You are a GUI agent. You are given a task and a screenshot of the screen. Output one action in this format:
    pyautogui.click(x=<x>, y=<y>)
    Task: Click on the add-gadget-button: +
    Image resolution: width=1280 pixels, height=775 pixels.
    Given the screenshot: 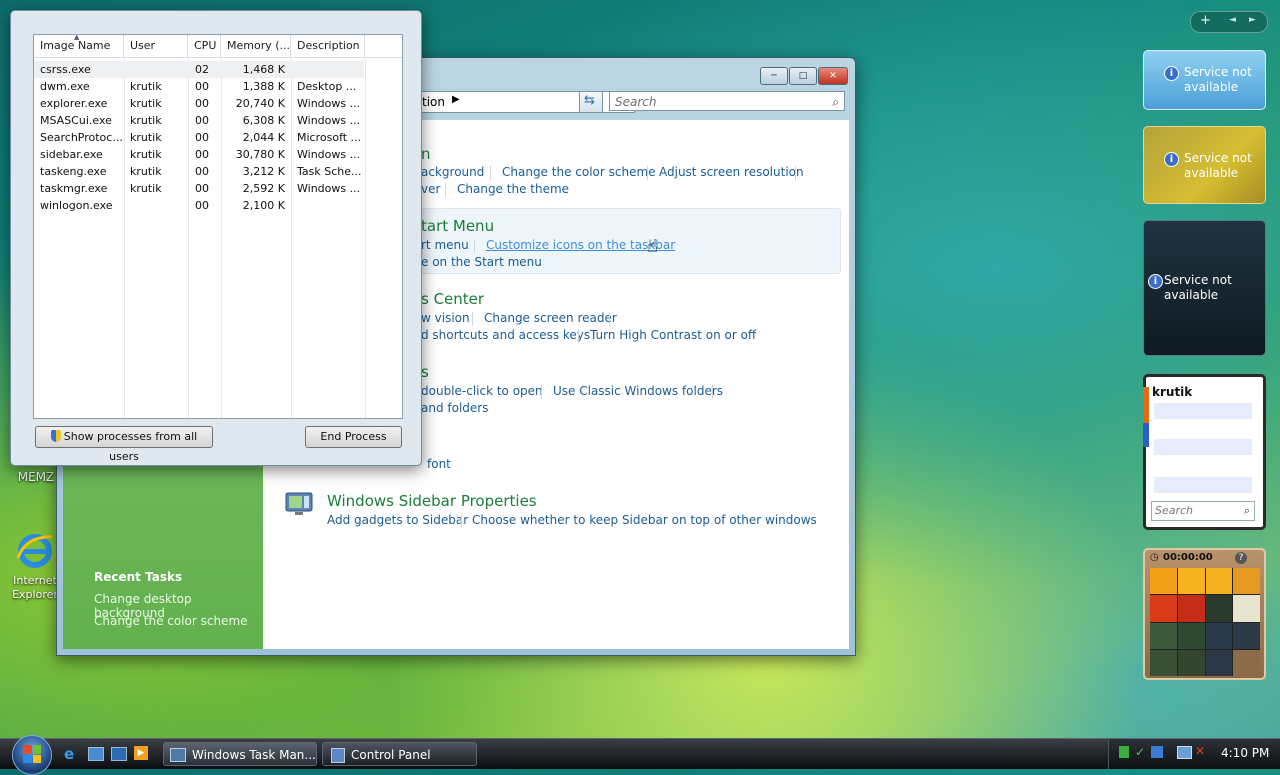 What is the action you would take?
    pyautogui.click(x=1205, y=20)
    